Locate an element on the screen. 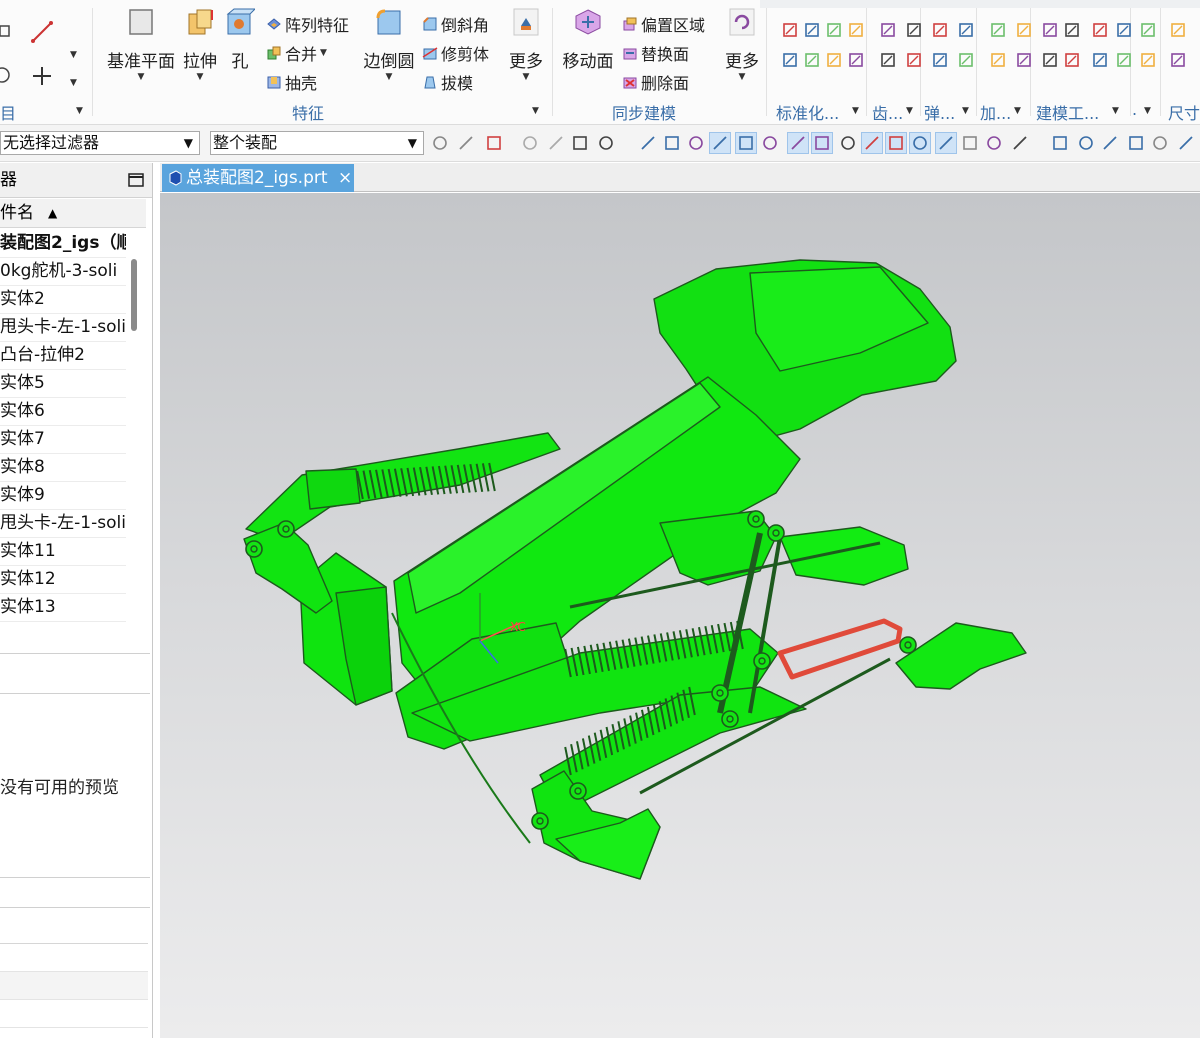 This screenshot has height=1039, width=1200. sketch-more-caret: ▼ is located at coordinates (73, 55).